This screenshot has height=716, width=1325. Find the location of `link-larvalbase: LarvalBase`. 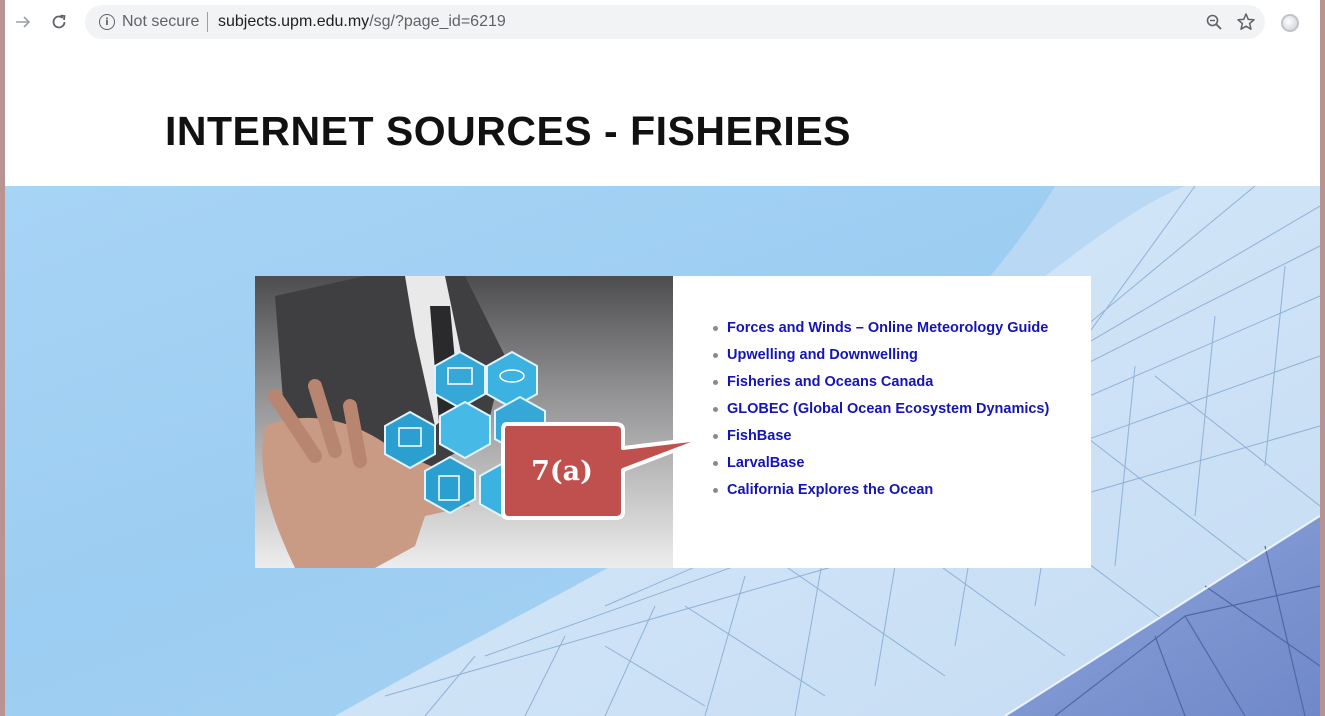

link-larvalbase: LarvalBase is located at coordinates (881, 464).